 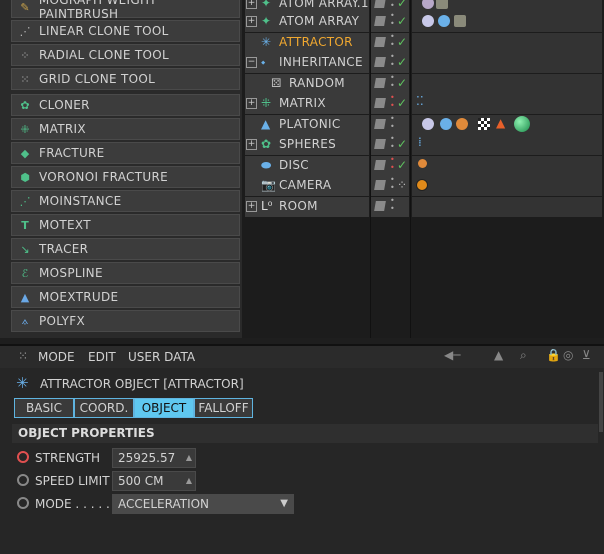 What do you see at coordinates (402, 185) in the screenshot?
I see `camera-target-icon: ⁘` at bounding box center [402, 185].